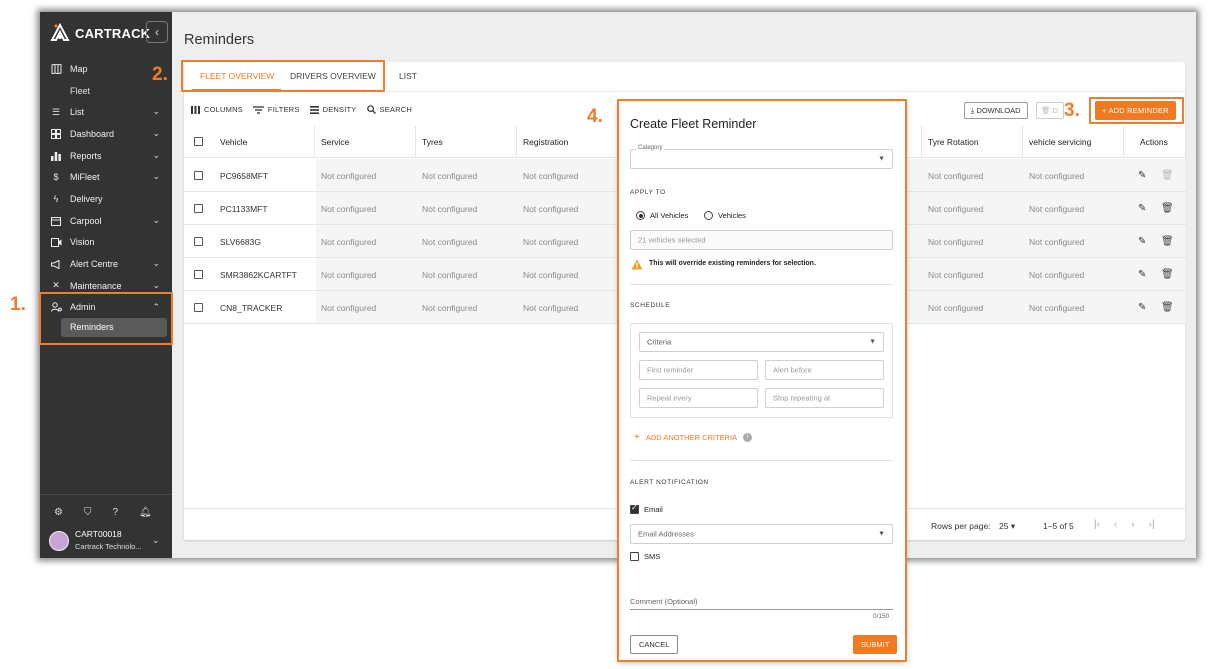  Describe the element at coordinates (106, 177) in the screenshot. I see `sidebar-item-mifleet: $ MiFleet ⌄` at that location.